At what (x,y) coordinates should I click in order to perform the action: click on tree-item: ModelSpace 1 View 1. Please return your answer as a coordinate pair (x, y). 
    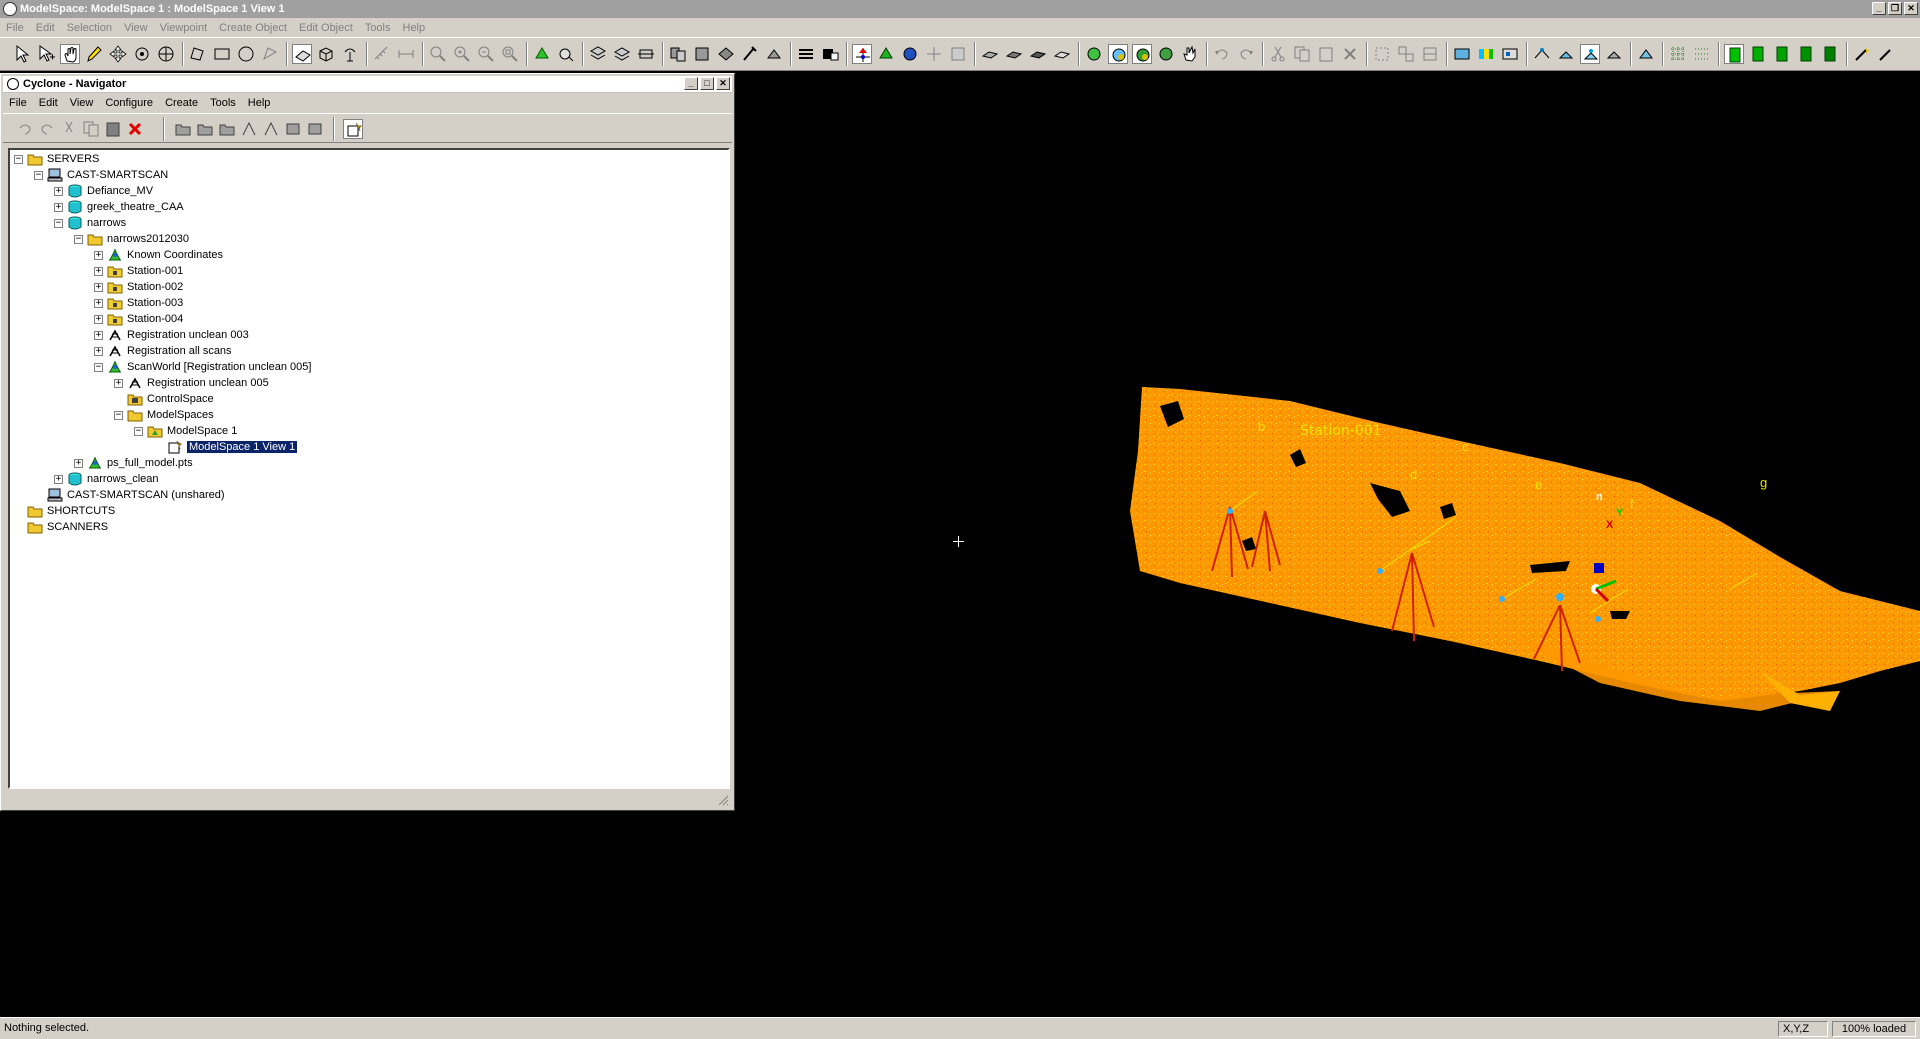
    Looking at the image, I should click on (226, 447).